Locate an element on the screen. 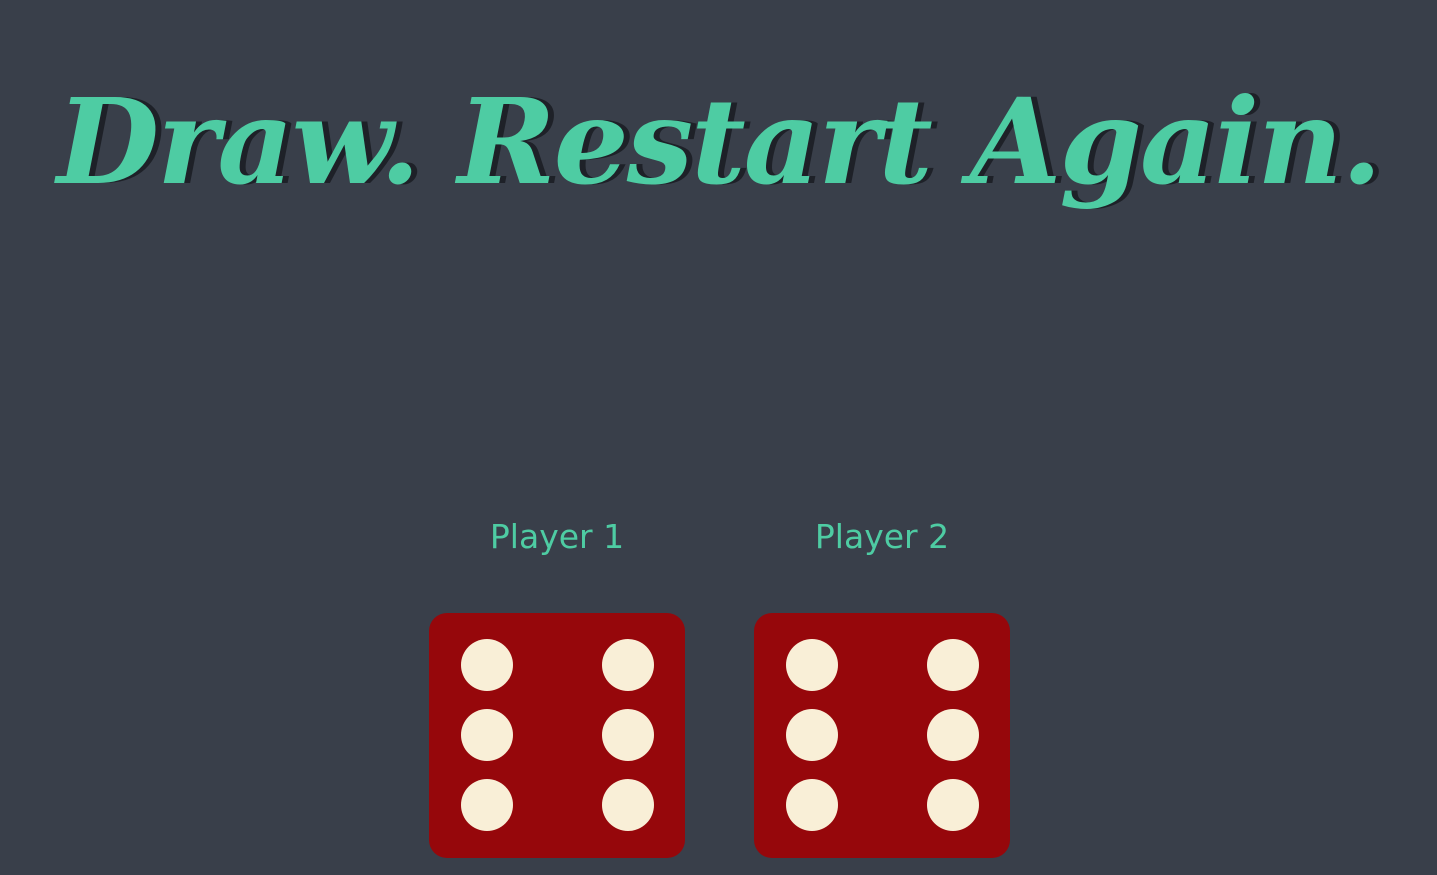 The width and height of the screenshot is (1437, 875). player-2-die is located at coordinates (882, 735).